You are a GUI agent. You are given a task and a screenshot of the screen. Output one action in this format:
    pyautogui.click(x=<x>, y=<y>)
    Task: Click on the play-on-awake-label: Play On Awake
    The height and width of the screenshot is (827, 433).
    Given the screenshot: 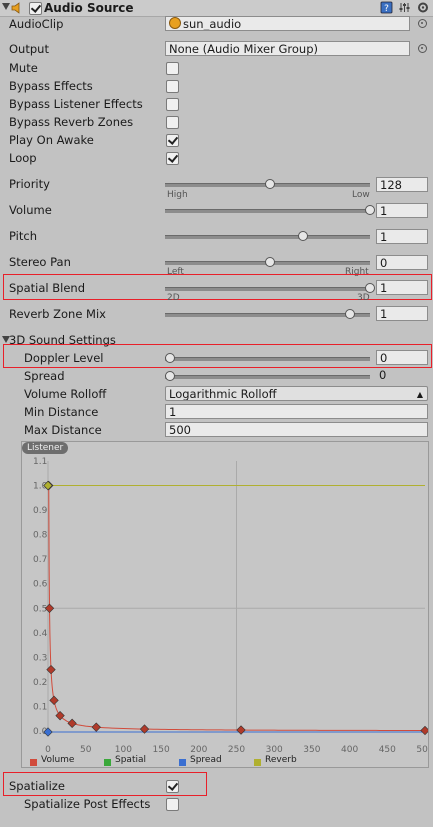 What is the action you would take?
    pyautogui.click(x=51, y=140)
    